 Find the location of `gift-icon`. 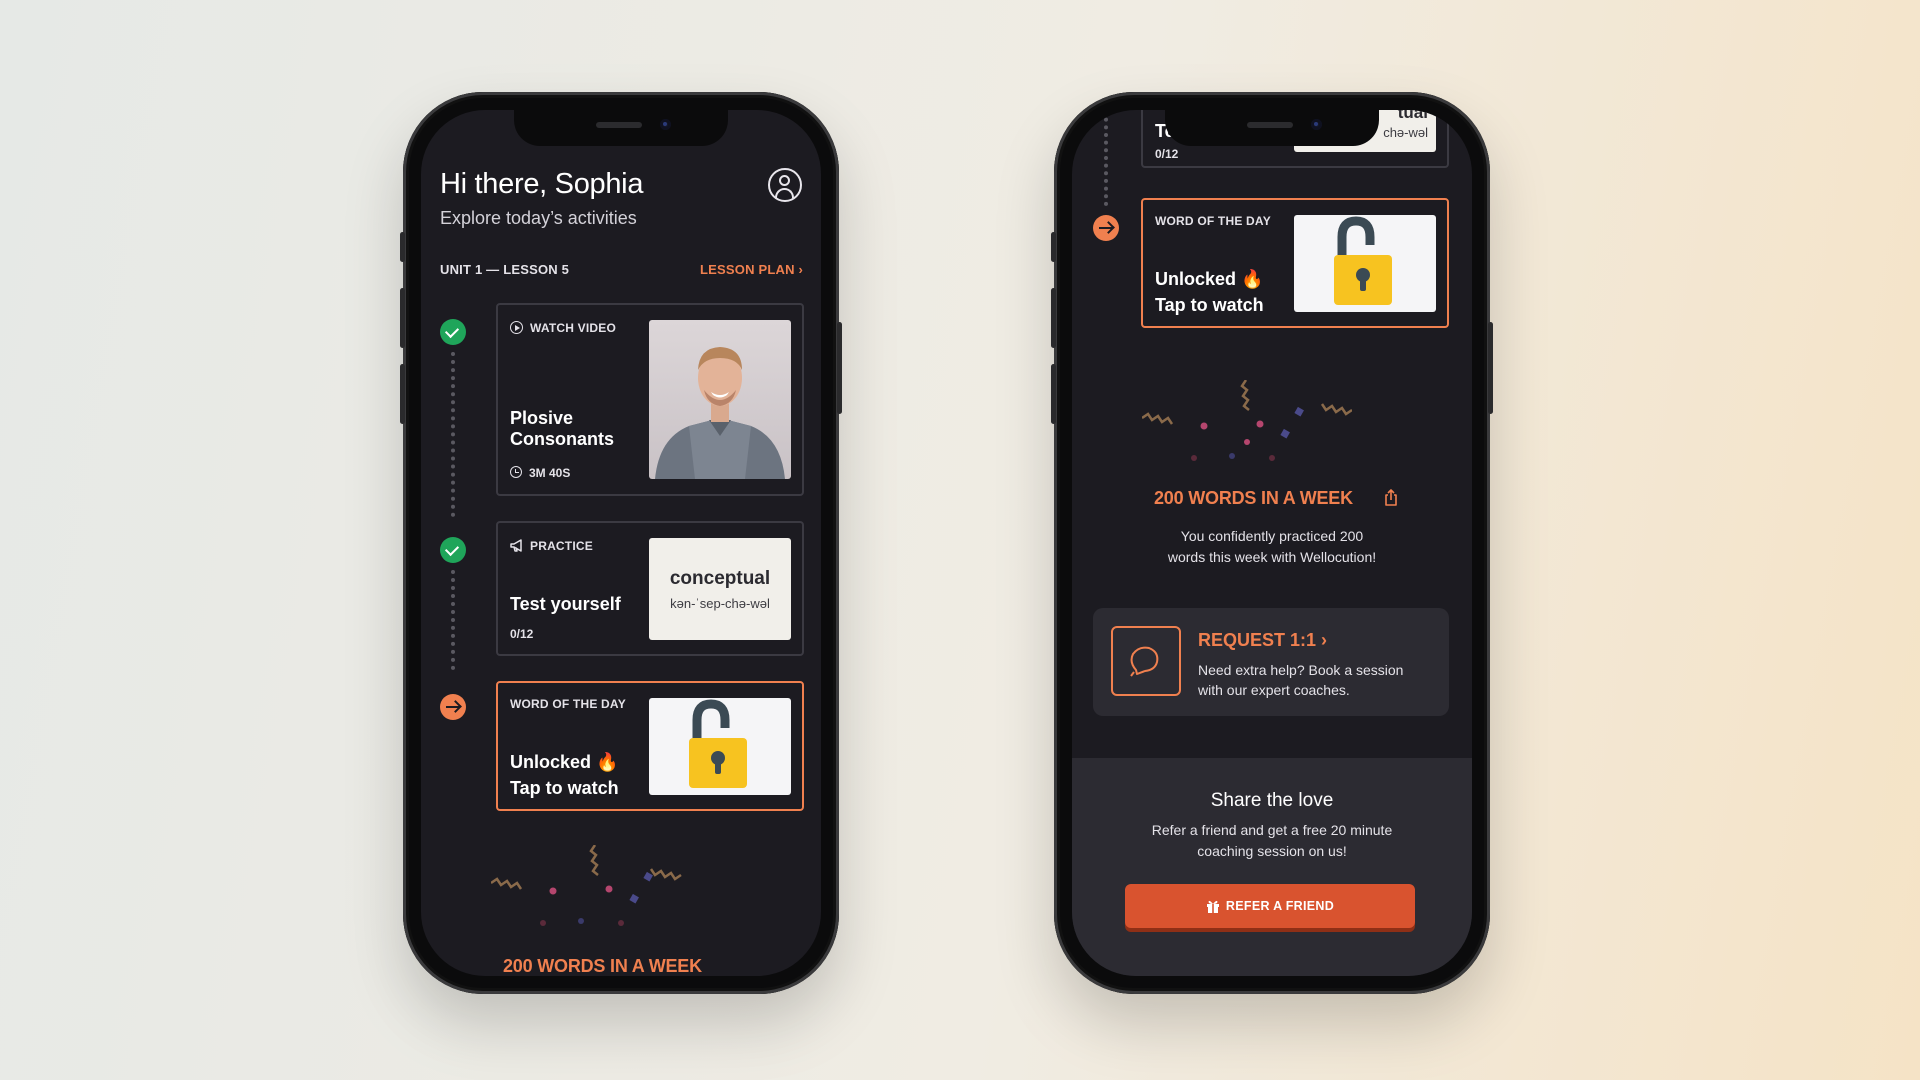

gift-icon is located at coordinates (1212, 906).